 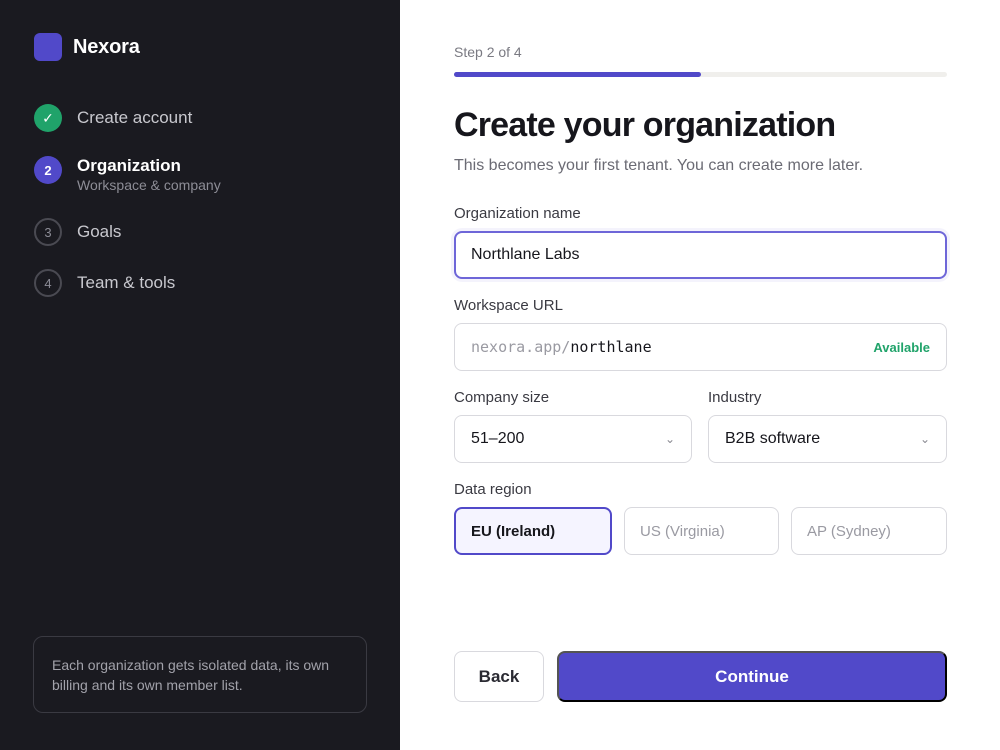 What do you see at coordinates (735, 397) in the screenshot?
I see `industry-label: Industry` at bounding box center [735, 397].